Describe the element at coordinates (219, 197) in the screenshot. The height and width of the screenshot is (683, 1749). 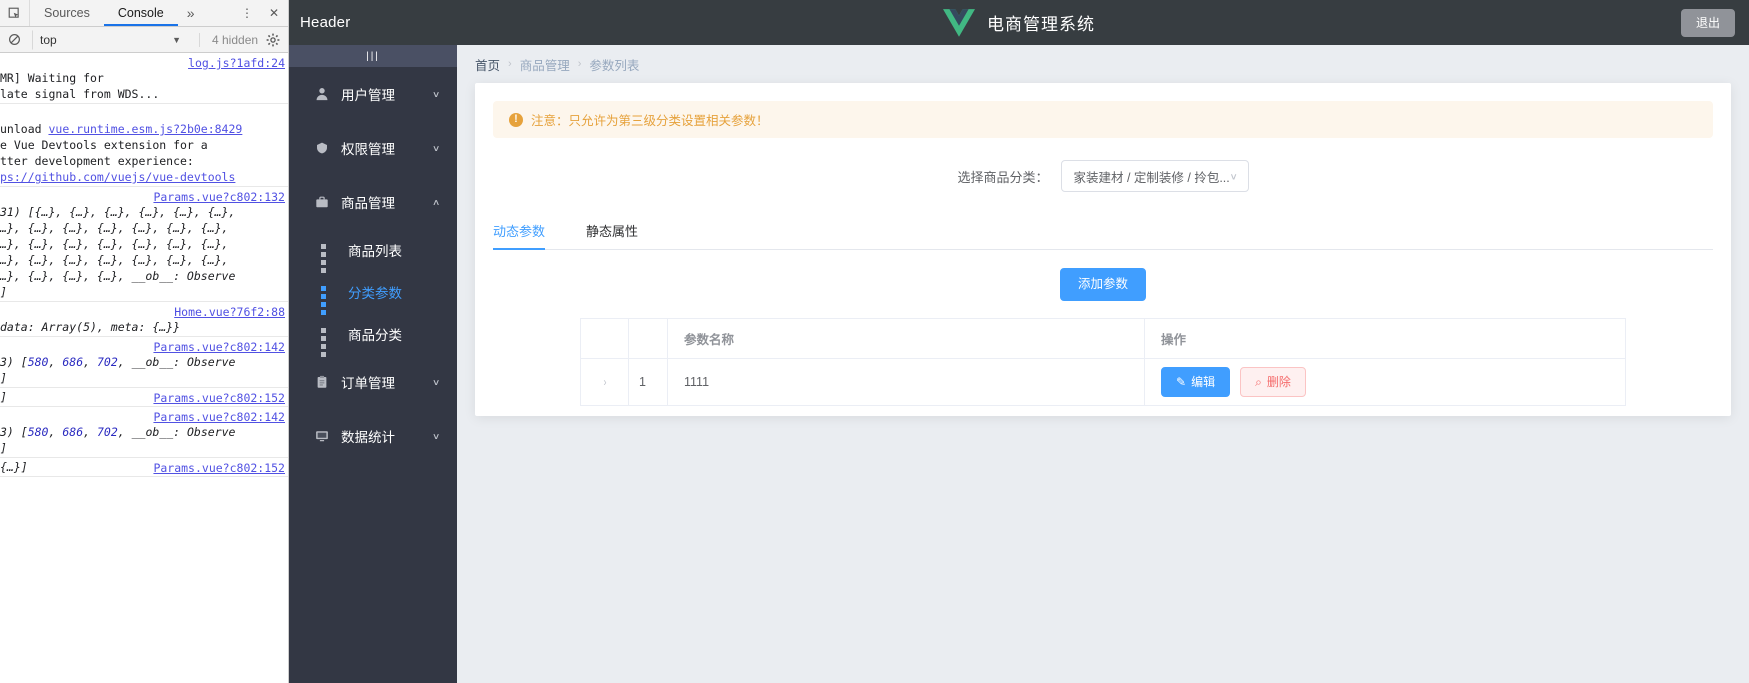
I see `console-source-link: Params.vue?c802:132` at that location.